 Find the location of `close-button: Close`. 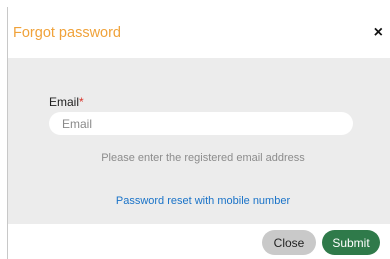

close-button: Close is located at coordinates (289, 242).